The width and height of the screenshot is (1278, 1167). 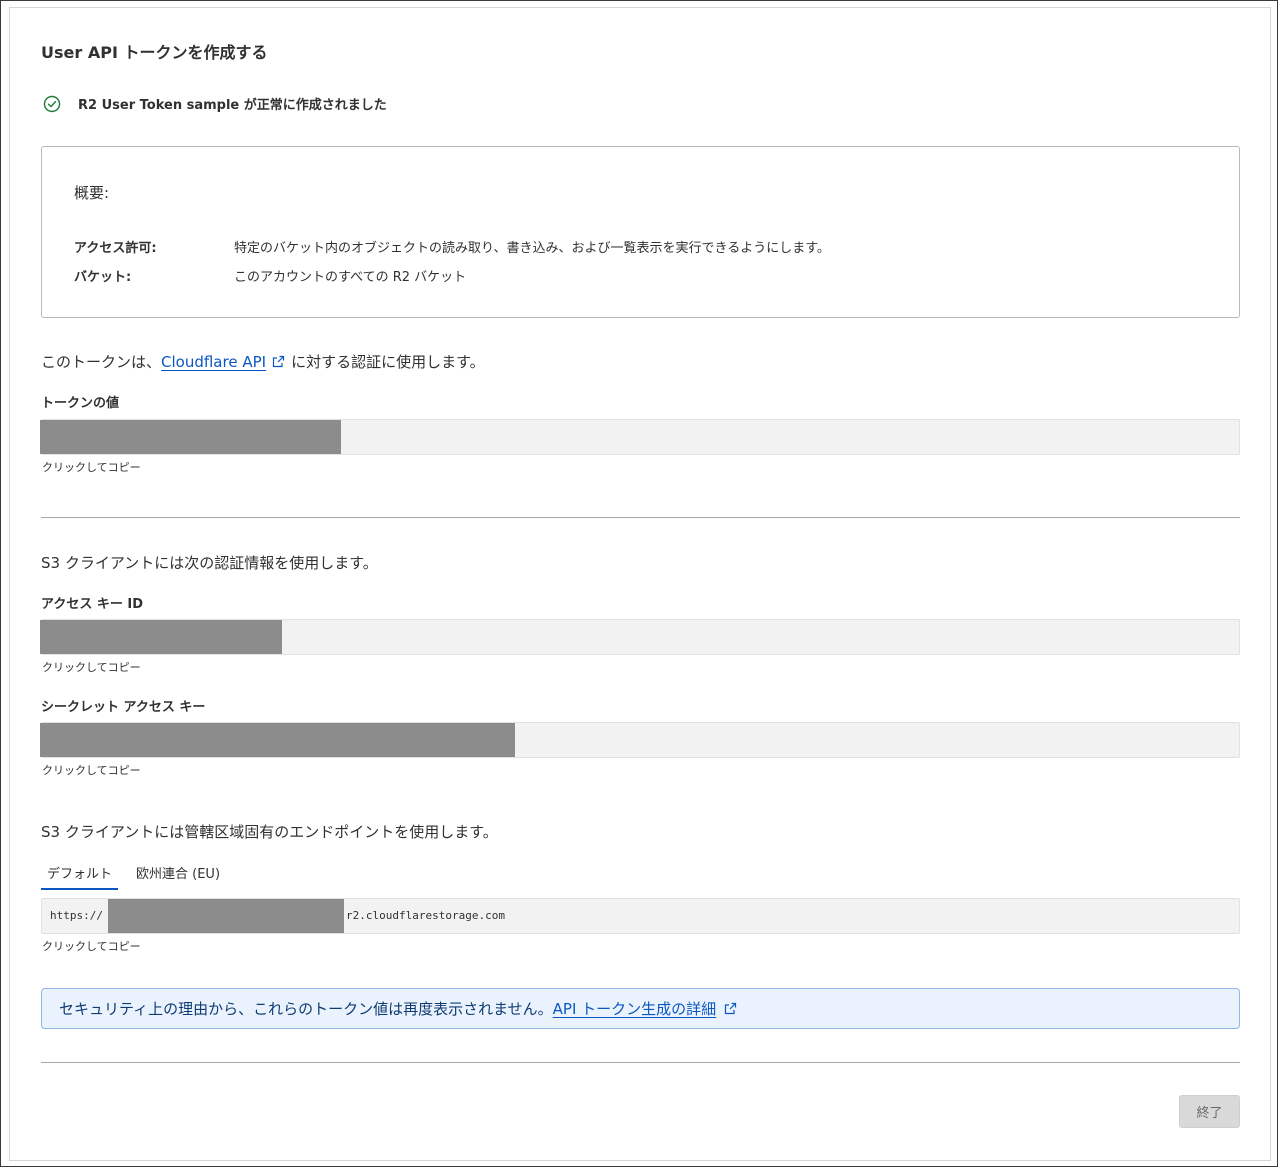 What do you see at coordinates (350, 277) in the screenshot?
I see `summary-value: このアカウントのすべての R2 バケット` at bounding box center [350, 277].